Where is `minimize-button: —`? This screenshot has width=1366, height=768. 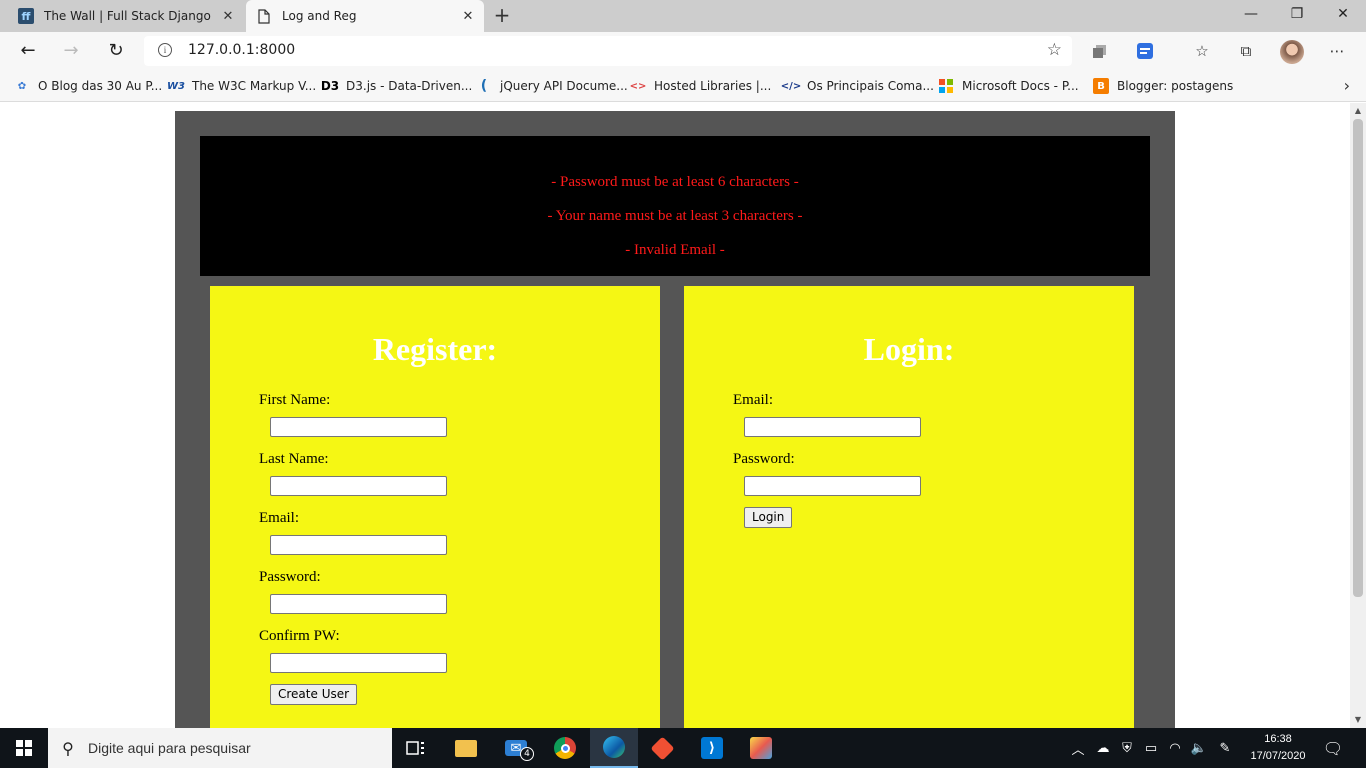 minimize-button: — is located at coordinates (1251, 16).